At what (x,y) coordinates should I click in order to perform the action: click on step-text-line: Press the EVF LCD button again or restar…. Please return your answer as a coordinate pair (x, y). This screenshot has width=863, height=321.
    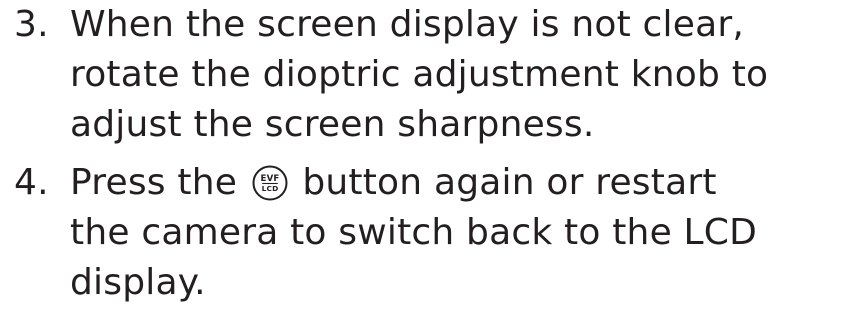
    Looking at the image, I should click on (464, 183).